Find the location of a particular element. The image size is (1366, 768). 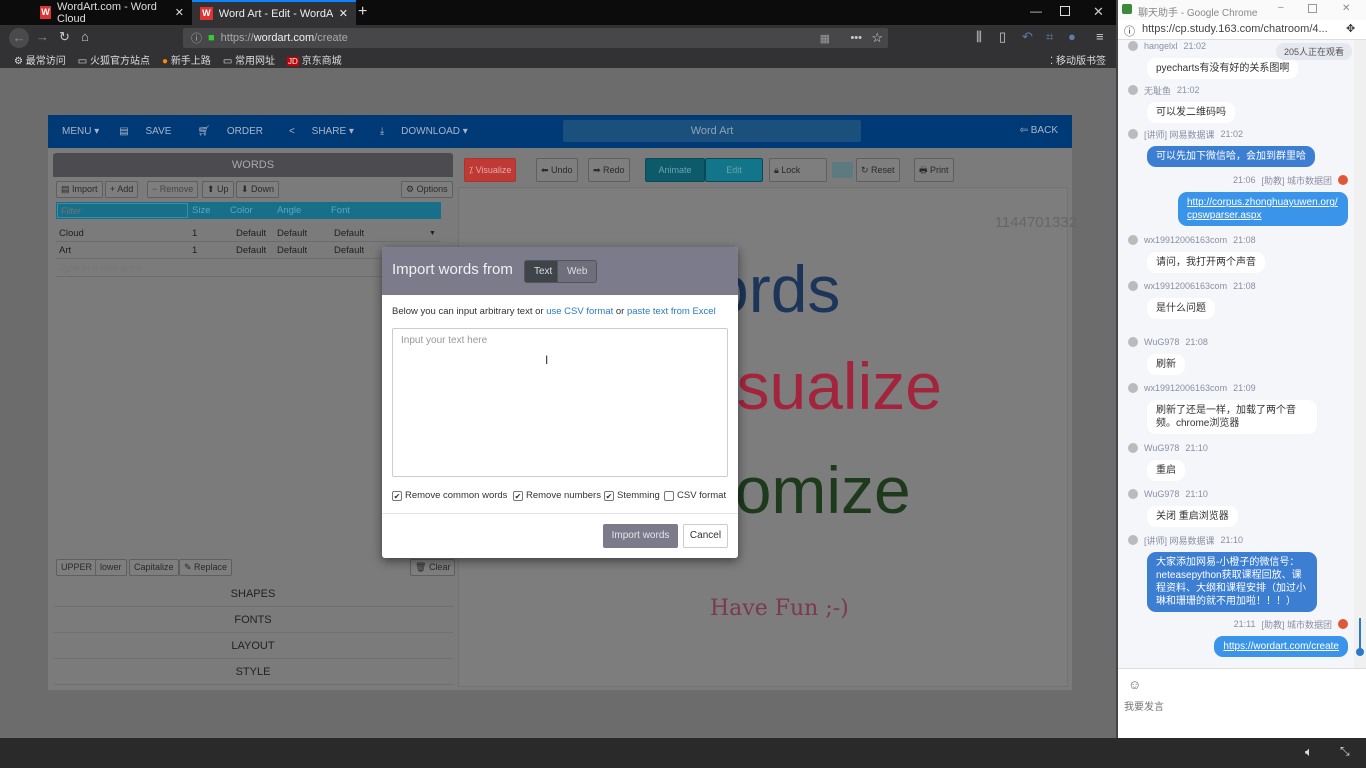

redo-button: ➡ Redo is located at coordinates (609, 170).